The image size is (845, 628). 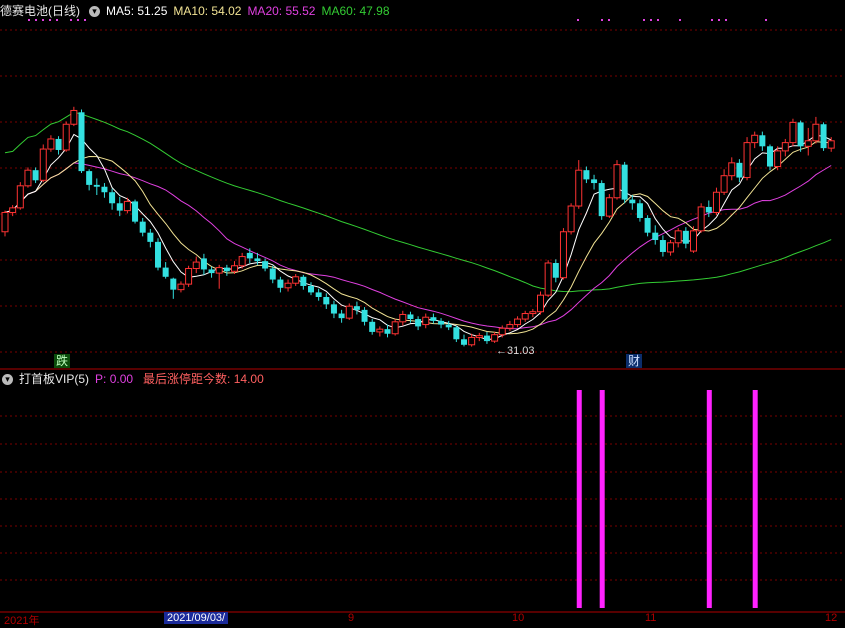 I want to click on date-axis-highlight: 2021/09/03/, so click(x=196, y=618).